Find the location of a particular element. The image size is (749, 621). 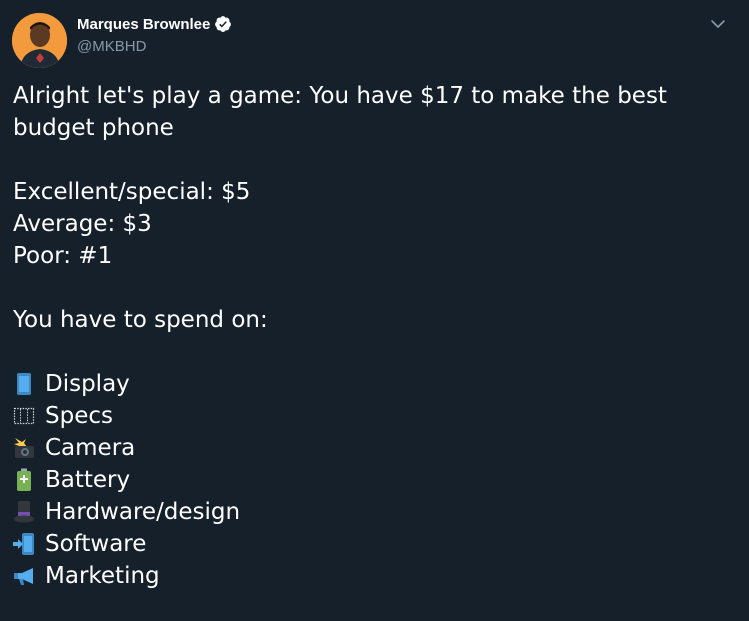

list-item: Display is located at coordinates (374, 384).